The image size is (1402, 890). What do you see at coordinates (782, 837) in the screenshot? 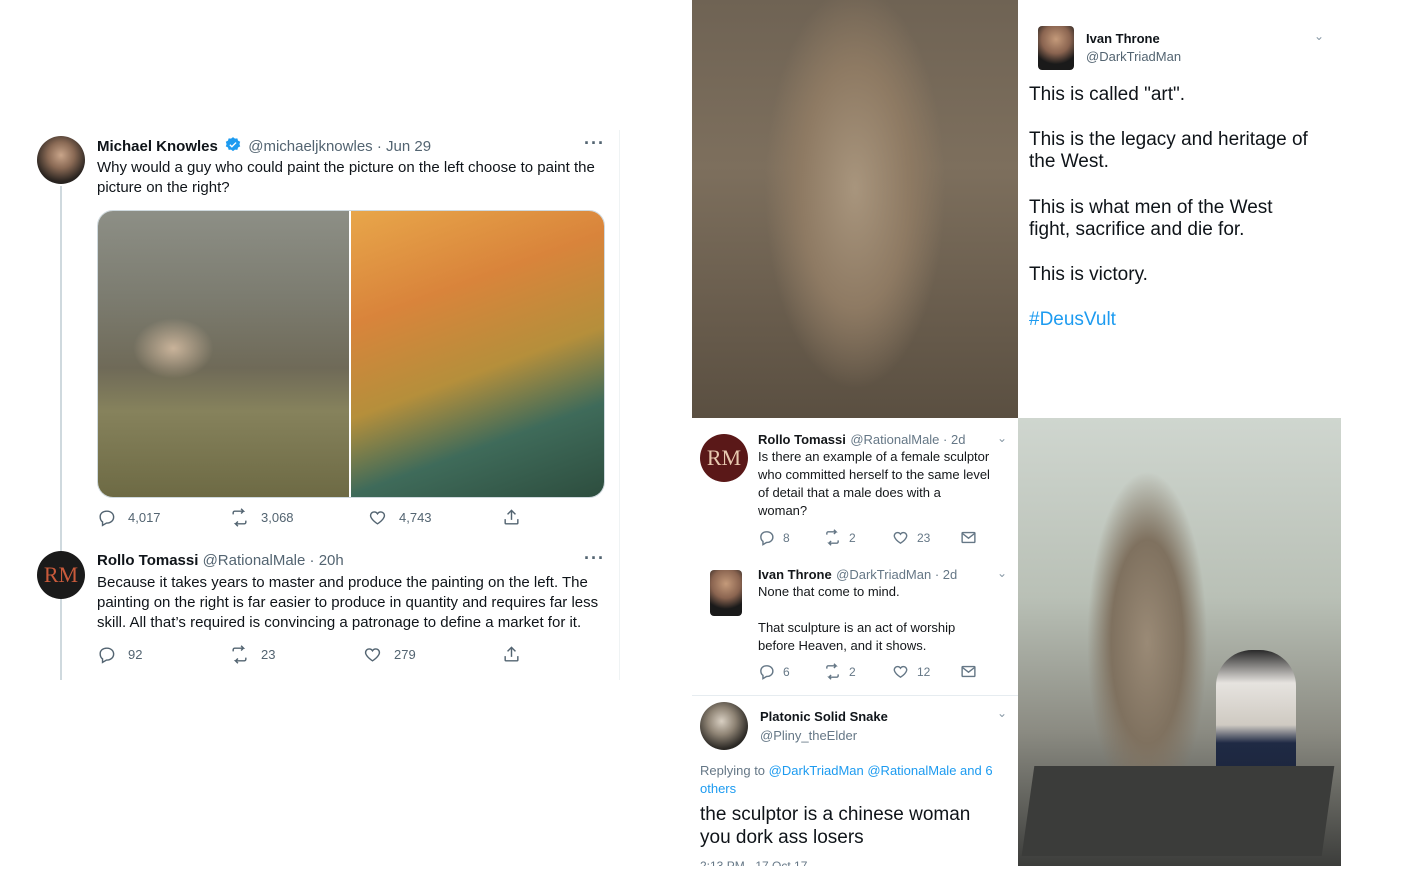
I see `tweet-line: you dork ass losers` at bounding box center [782, 837].